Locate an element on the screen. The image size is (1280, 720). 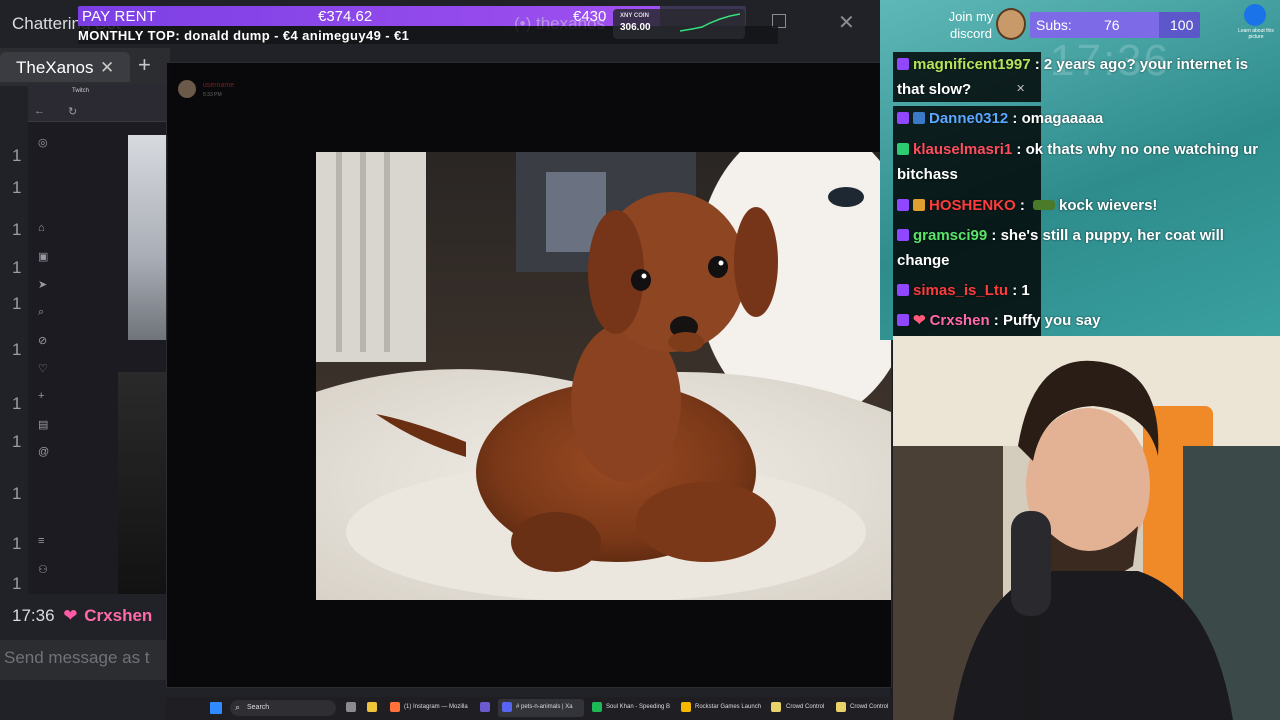
chat-user: magnificent1997 is located at coordinates (972, 64).